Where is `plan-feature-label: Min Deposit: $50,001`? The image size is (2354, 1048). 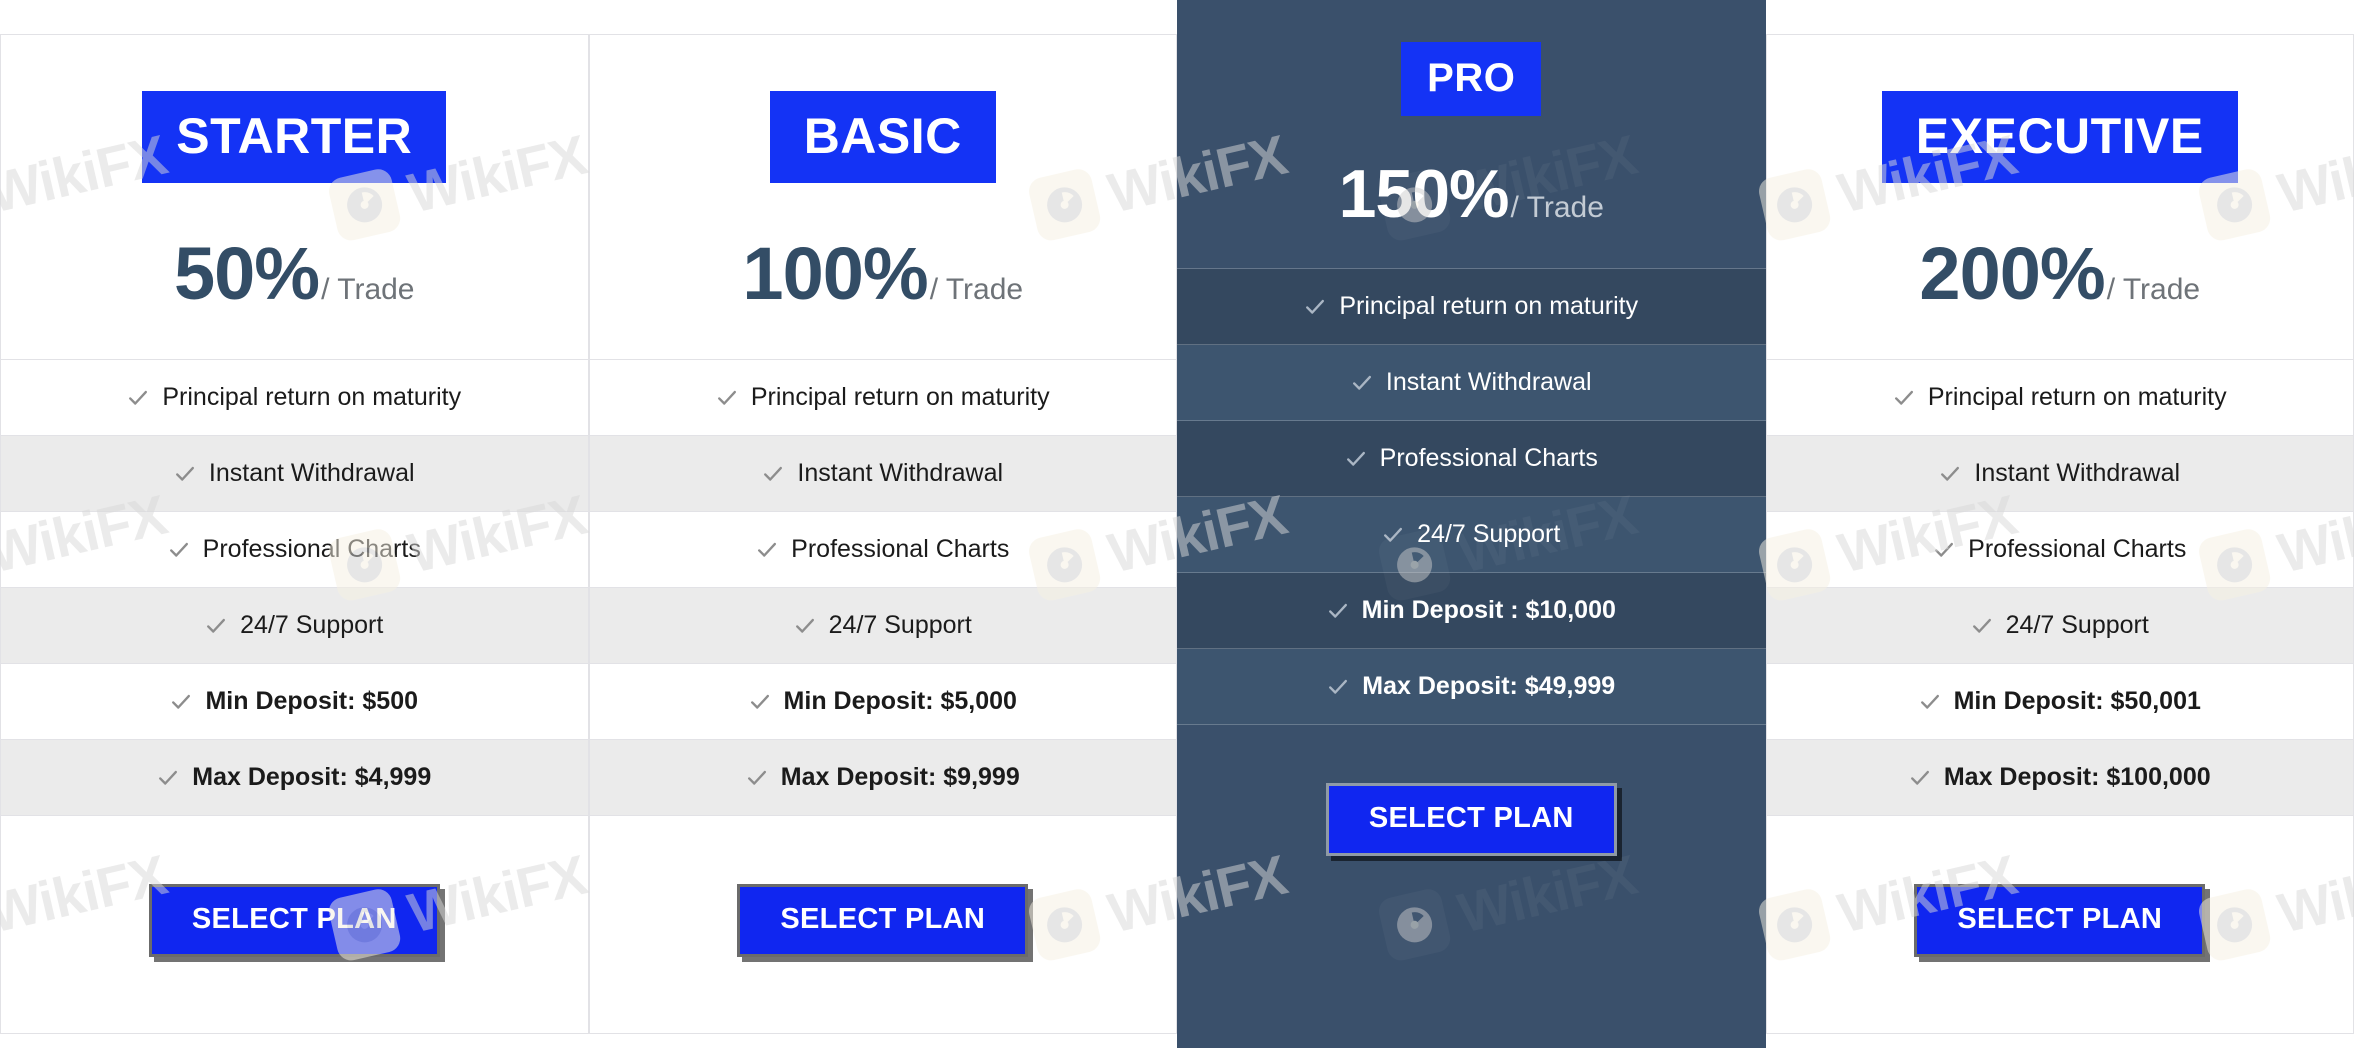 plan-feature-label: Min Deposit: $50,001 is located at coordinates (2077, 701).